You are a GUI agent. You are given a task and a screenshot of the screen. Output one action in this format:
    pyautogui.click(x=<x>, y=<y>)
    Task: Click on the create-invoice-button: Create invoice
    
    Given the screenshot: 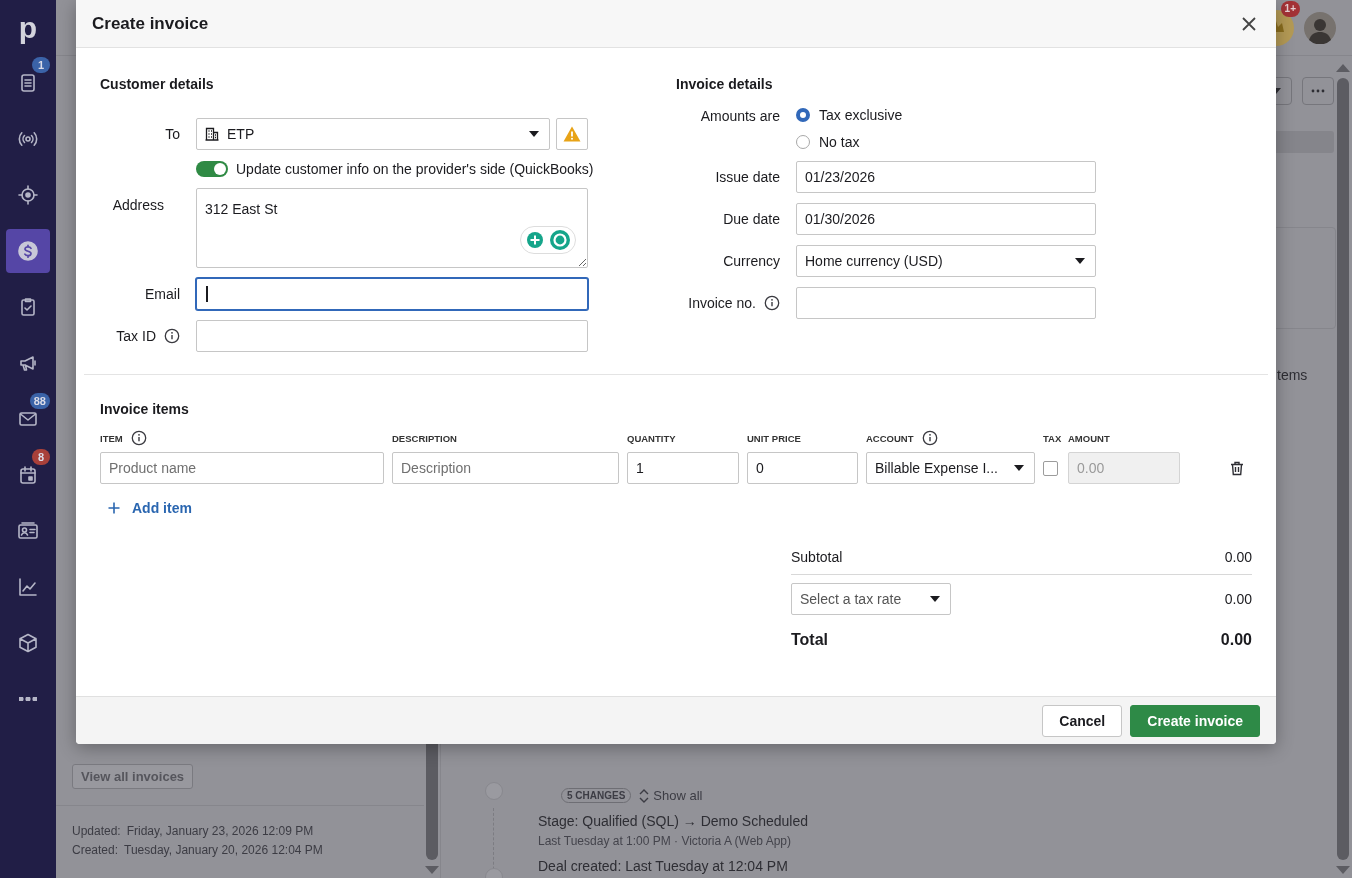 What is the action you would take?
    pyautogui.click(x=1195, y=720)
    